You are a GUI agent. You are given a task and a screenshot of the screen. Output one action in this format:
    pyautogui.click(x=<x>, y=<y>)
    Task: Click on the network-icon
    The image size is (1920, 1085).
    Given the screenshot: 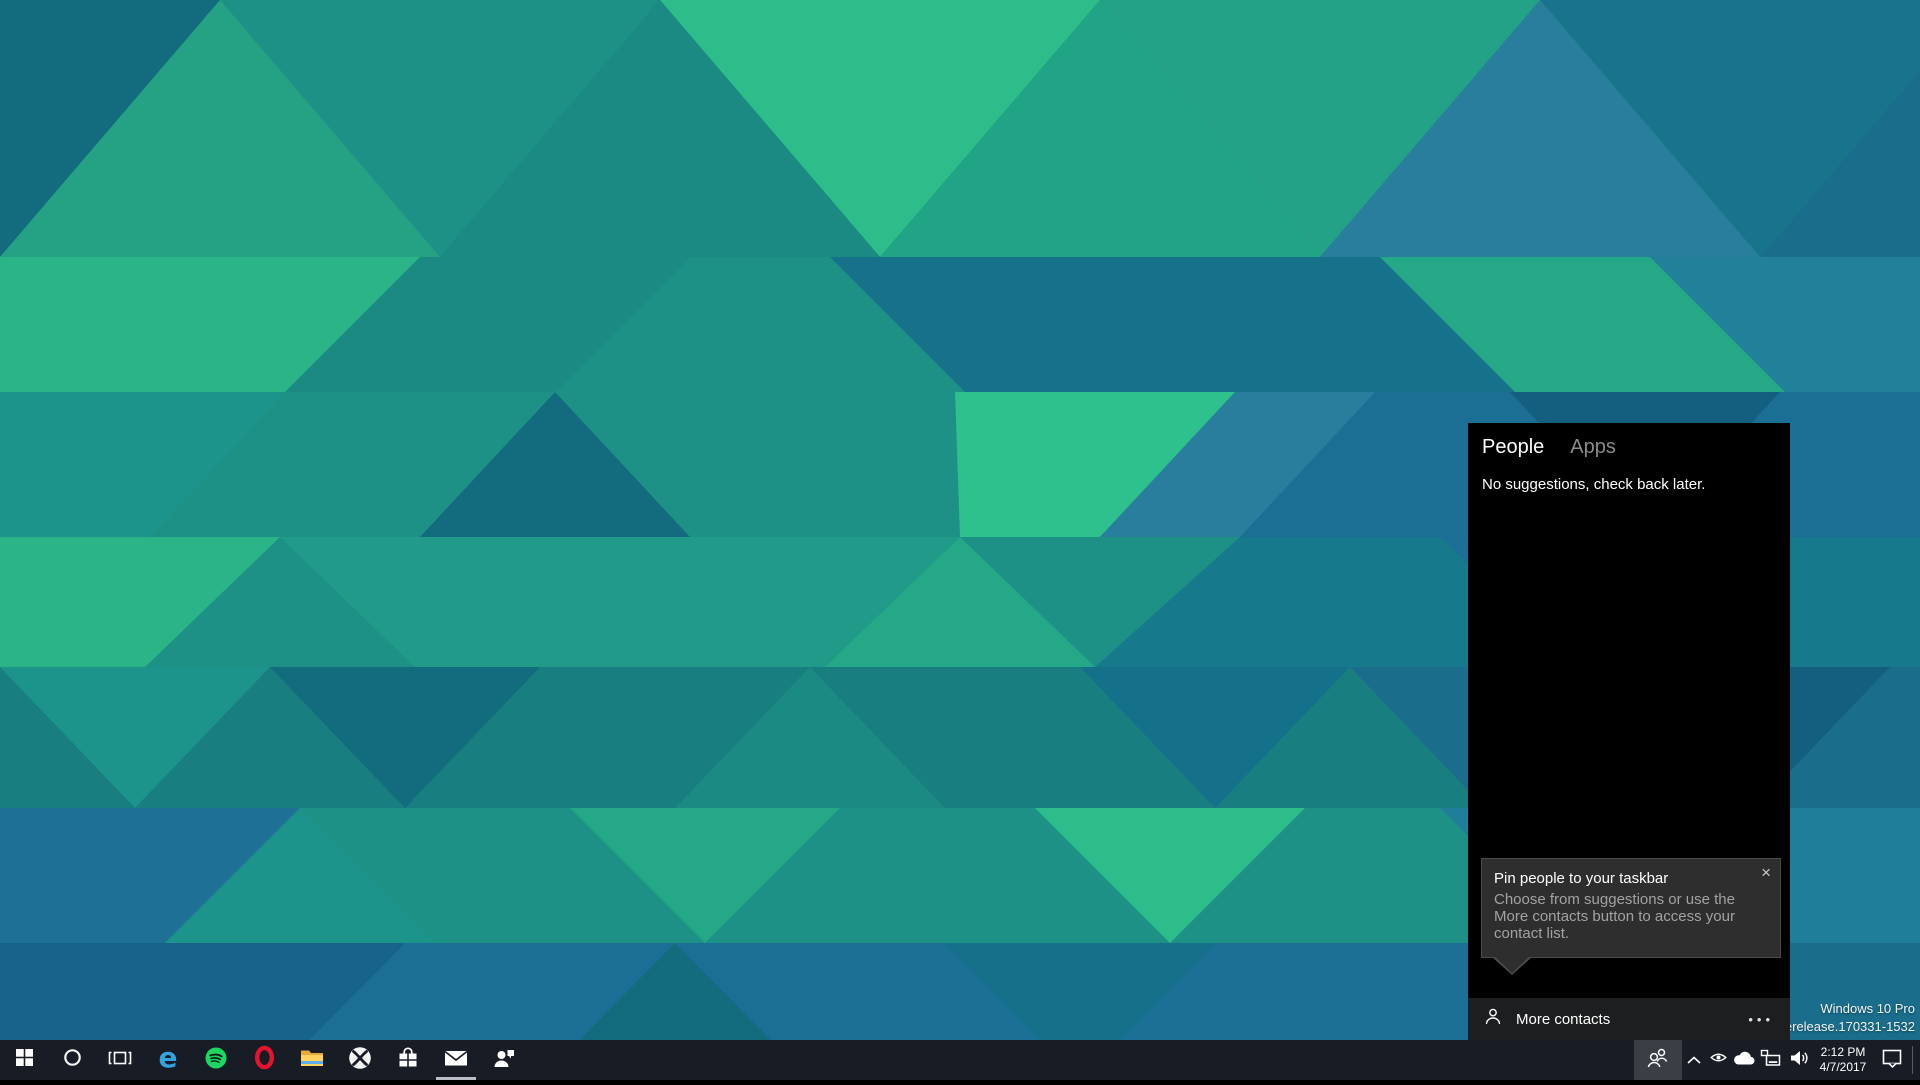 What is the action you would take?
    pyautogui.click(x=1771, y=1060)
    